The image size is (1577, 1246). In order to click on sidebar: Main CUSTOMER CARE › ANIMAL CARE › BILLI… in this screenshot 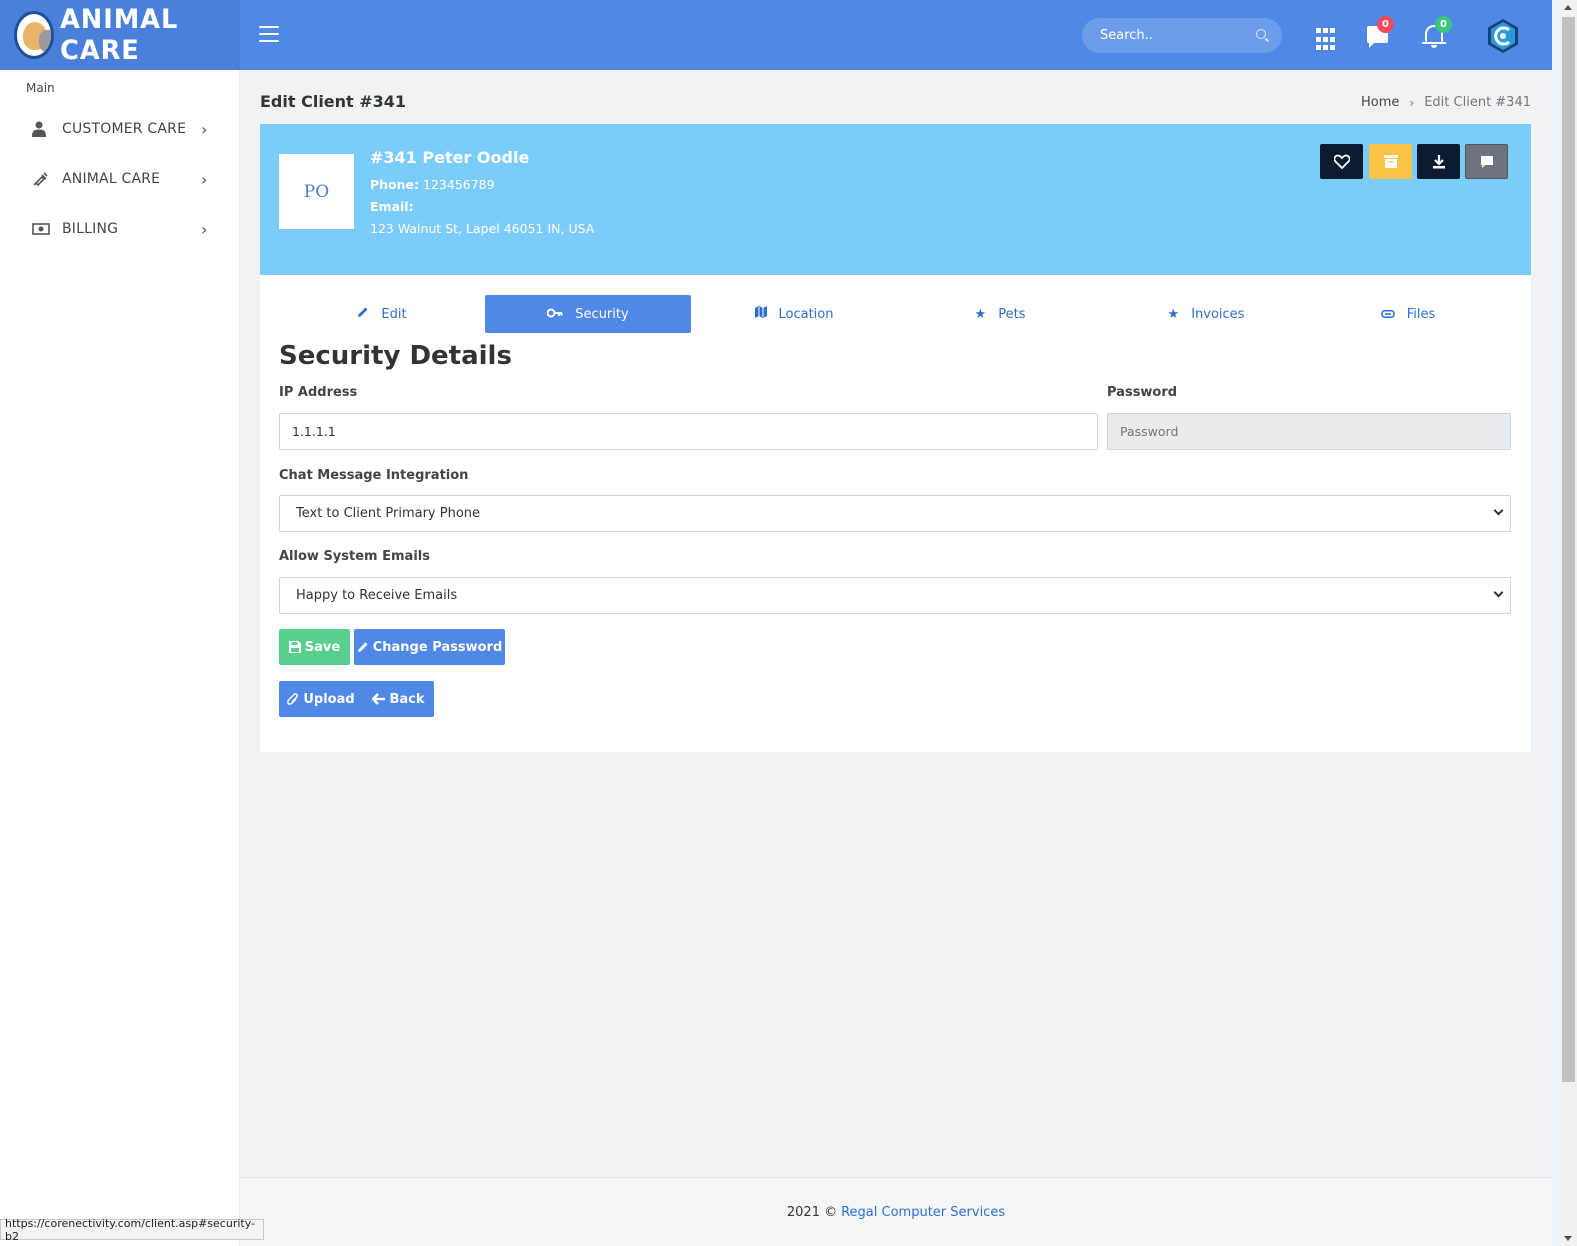, I will do `click(120, 658)`.